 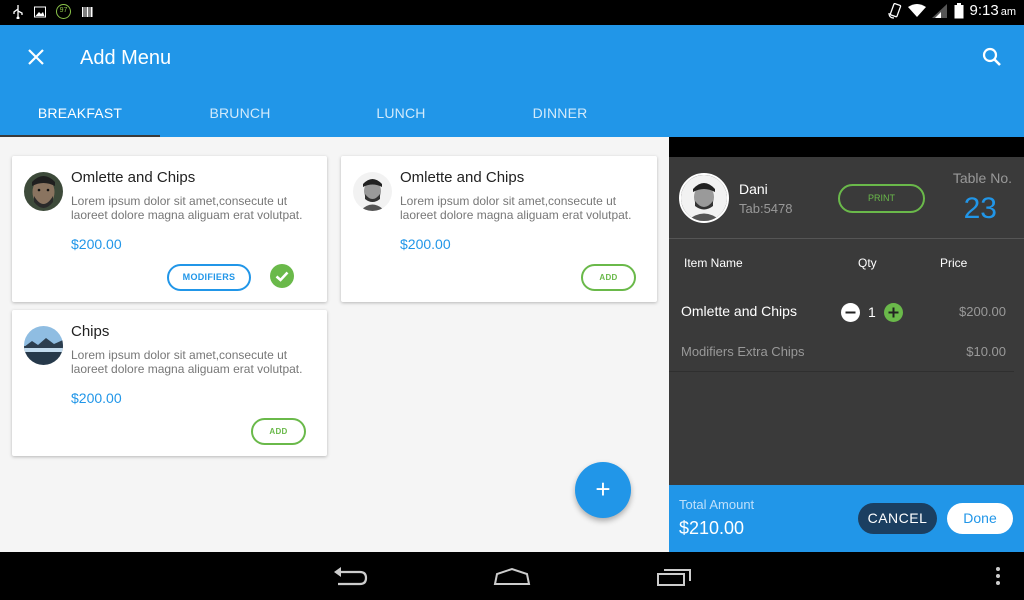 What do you see at coordinates (984, 10) in the screenshot?
I see `clock-time: 9:13` at bounding box center [984, 10].